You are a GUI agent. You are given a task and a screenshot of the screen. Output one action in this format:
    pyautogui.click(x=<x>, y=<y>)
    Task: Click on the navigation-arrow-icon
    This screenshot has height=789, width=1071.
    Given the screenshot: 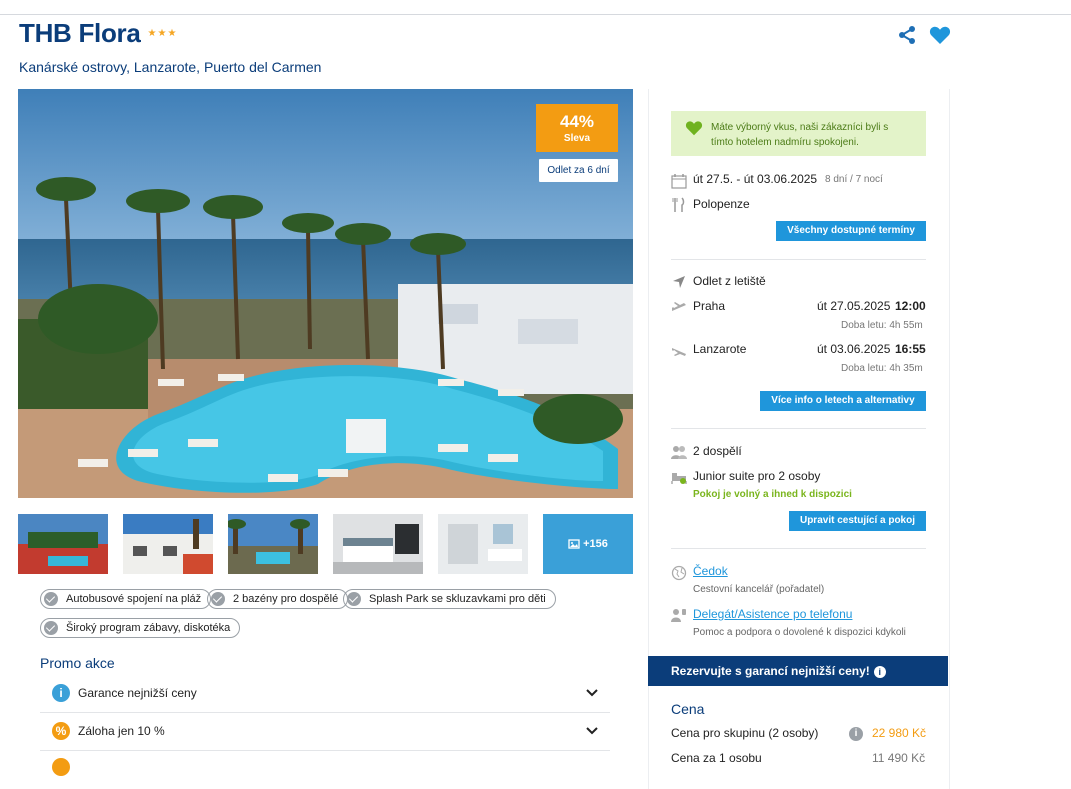 What is the action you would take?
    pyautogui.click(x=679, y=282)
    